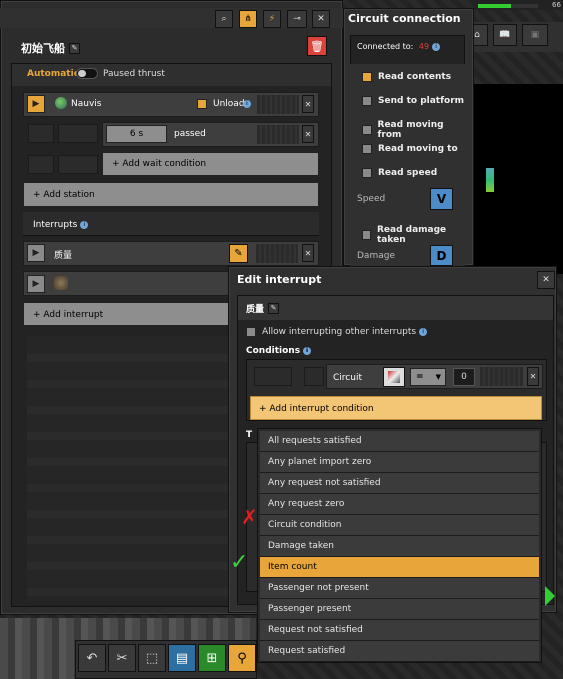 Image resolution: width=563 pixels, height=679 pixels. Describe the element at coordinates (182, 658) in the screenshot. I see `blueprint-icon: ▤` at that location.